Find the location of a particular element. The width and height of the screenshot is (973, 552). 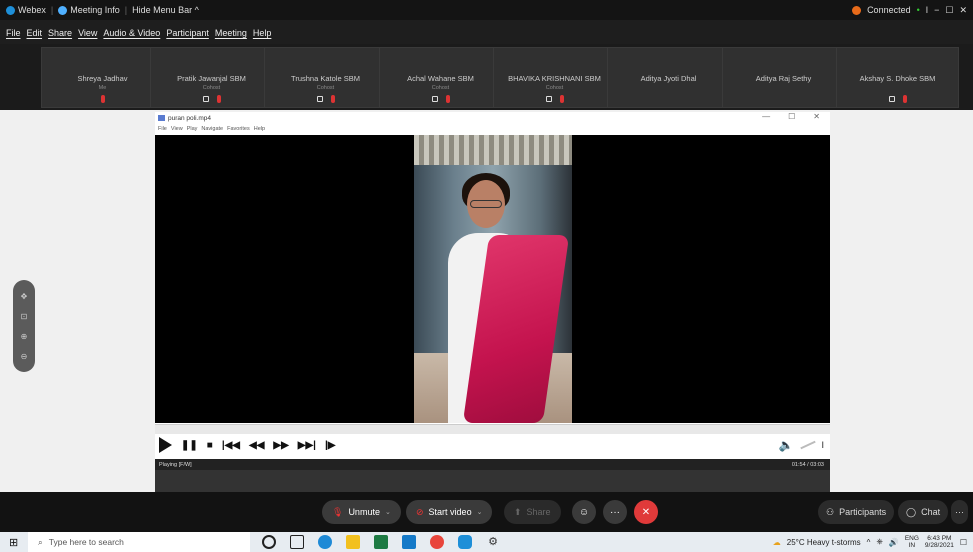

menu-file: File is located at coordinates (13, 36).